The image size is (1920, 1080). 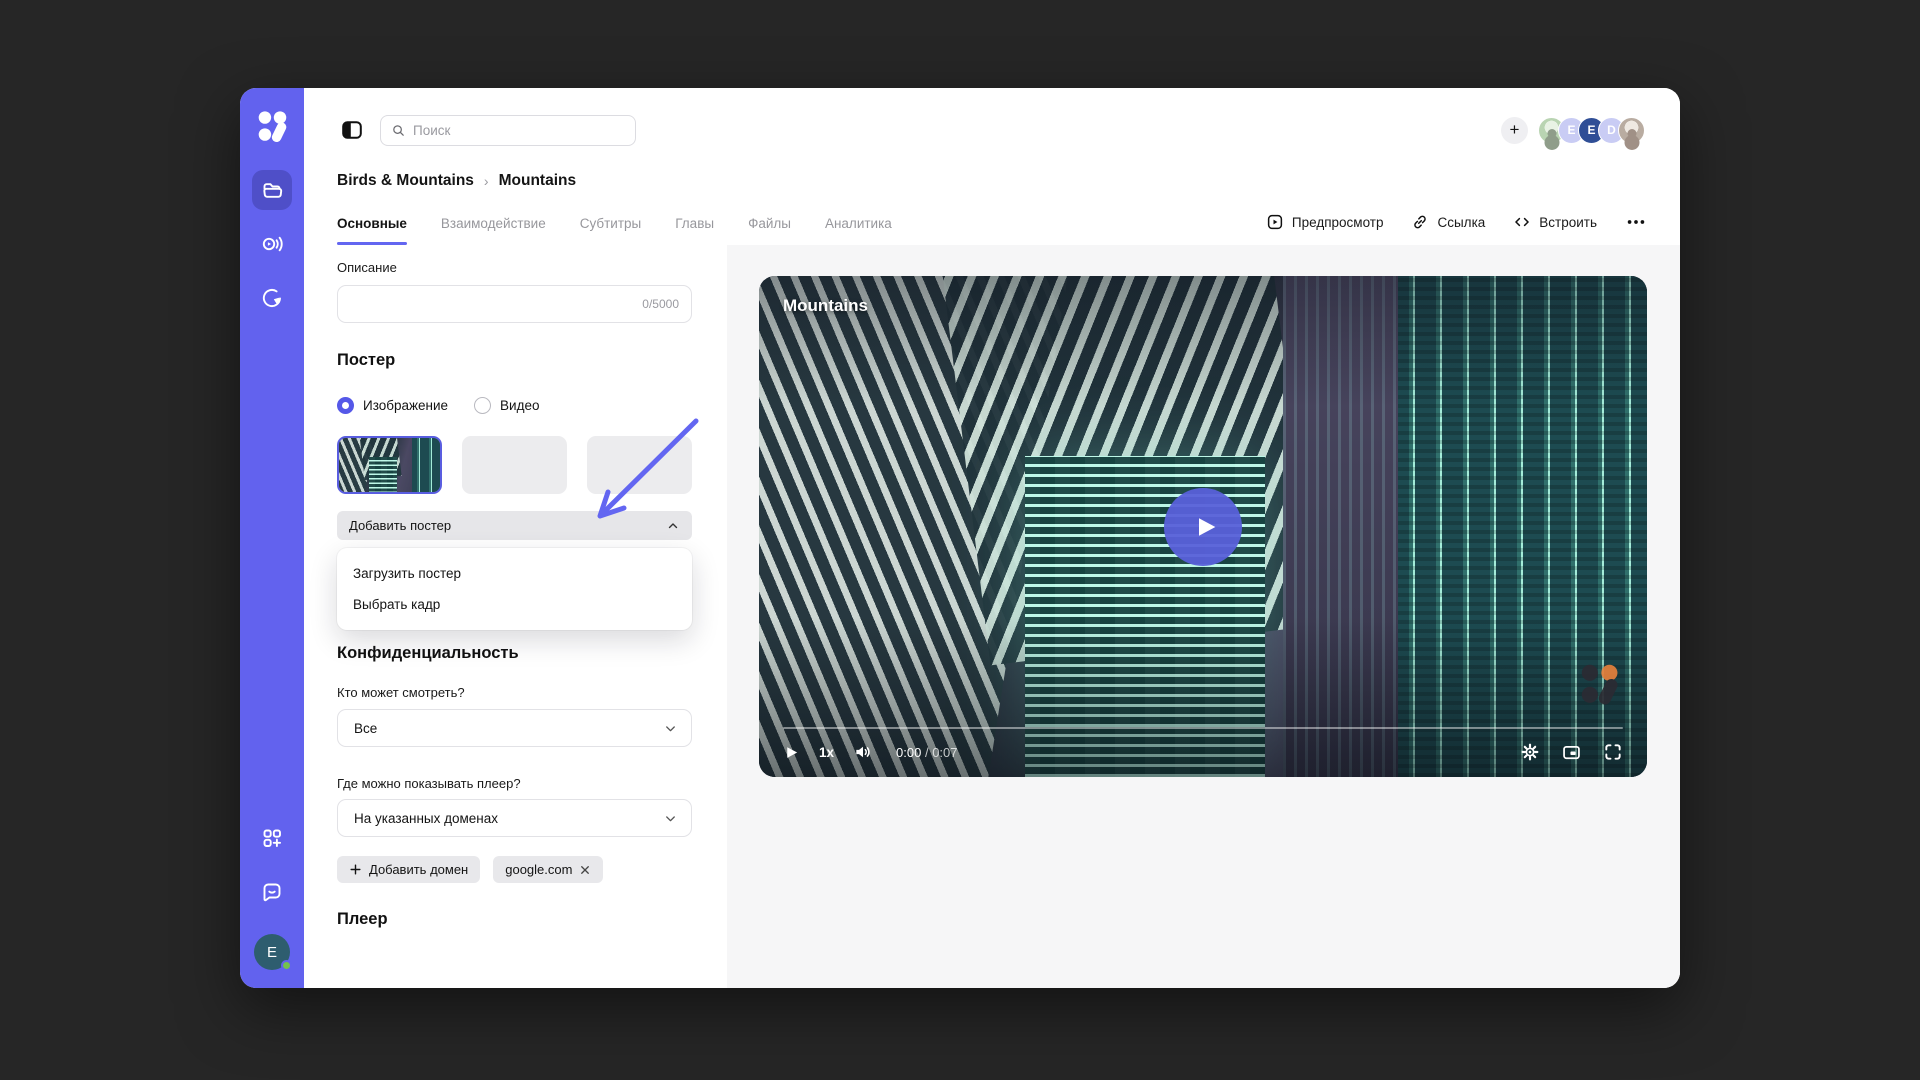 I want to click on user-avatar-initial: E, so click(x=271, y=952).